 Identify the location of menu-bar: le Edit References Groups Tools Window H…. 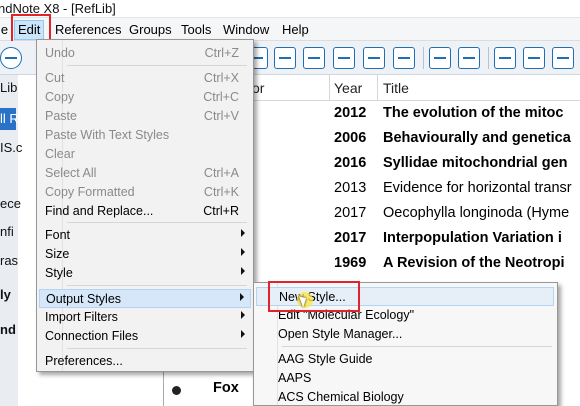
(290, 29).